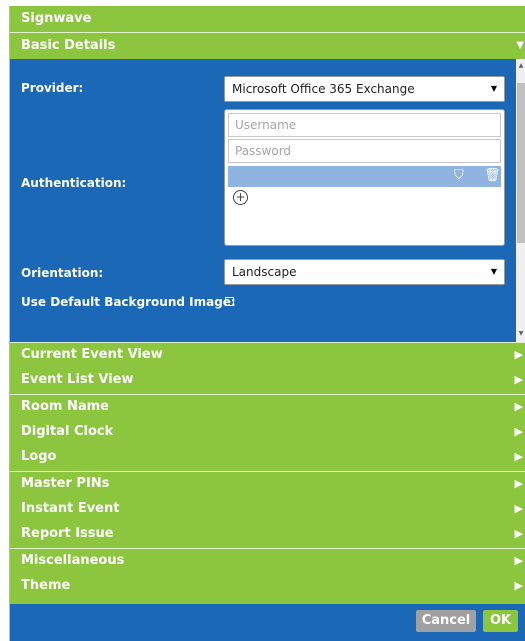 The height and width of the screenshot is (641, 525). I want to click on selected-account-row: ⛉ 🗑, so click(364, 176).